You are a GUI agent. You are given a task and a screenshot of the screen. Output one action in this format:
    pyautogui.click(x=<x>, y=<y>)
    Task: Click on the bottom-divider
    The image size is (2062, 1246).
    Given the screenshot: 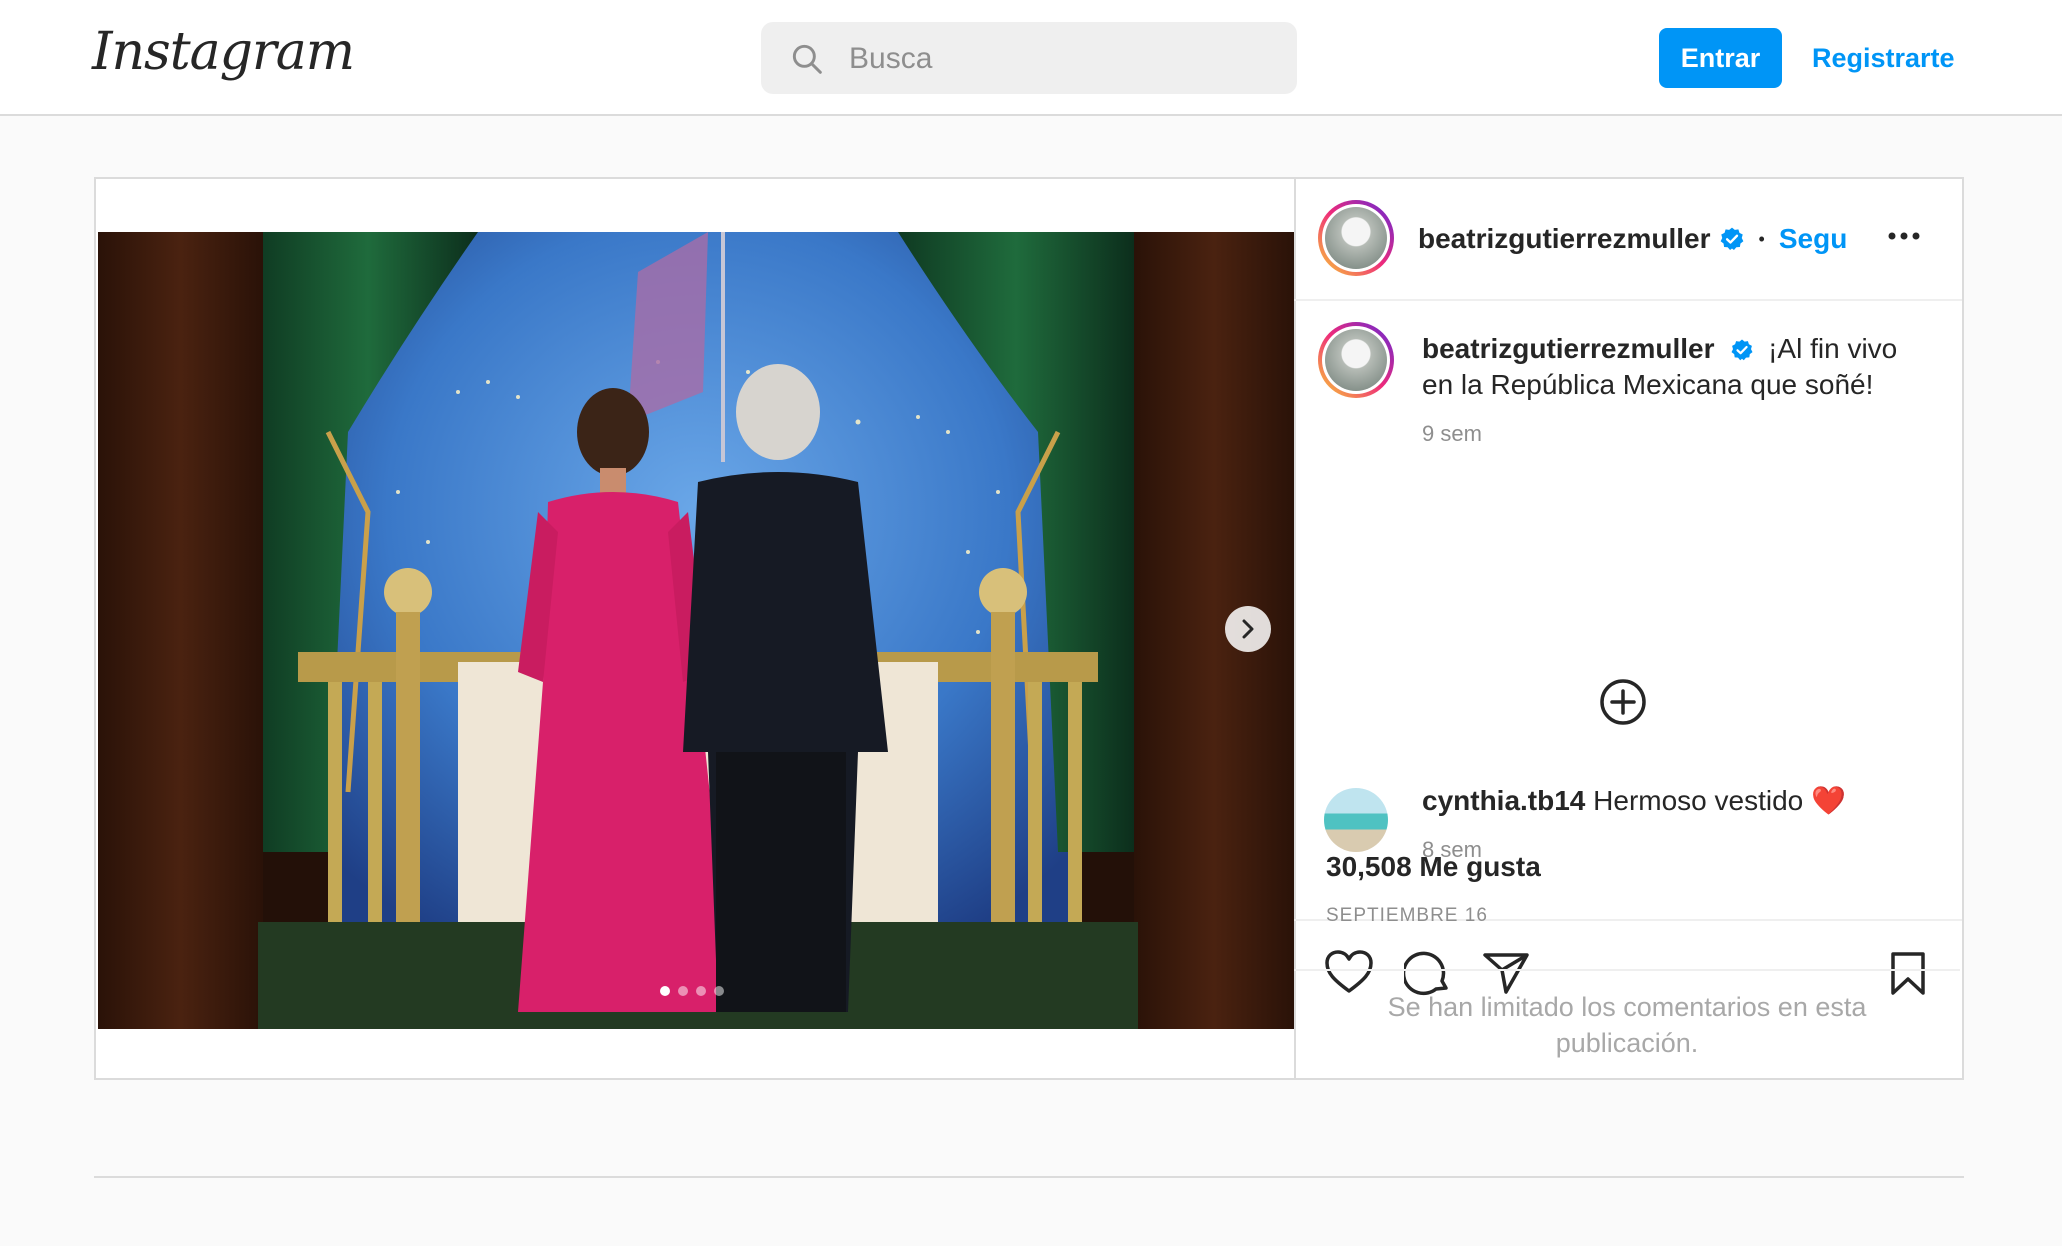 What is the action you would take?
    pyautogui.click(x=1029, y=1177)
    